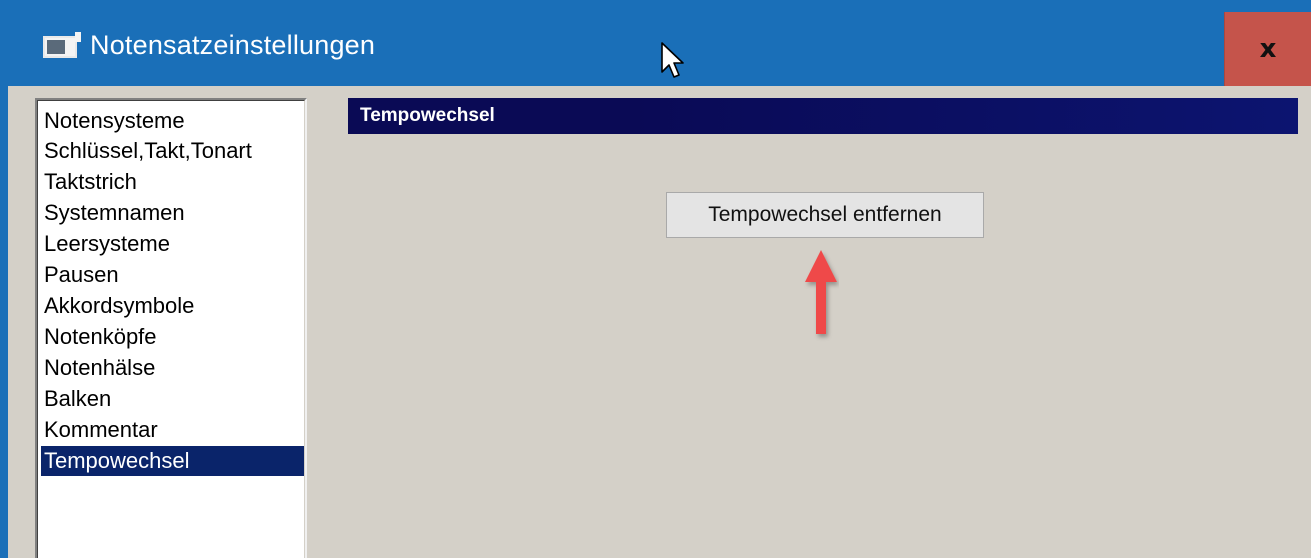  Describe the element at coordinates (672, 60) in the screenshot. I see `mouse-cursor-icon` at that location.